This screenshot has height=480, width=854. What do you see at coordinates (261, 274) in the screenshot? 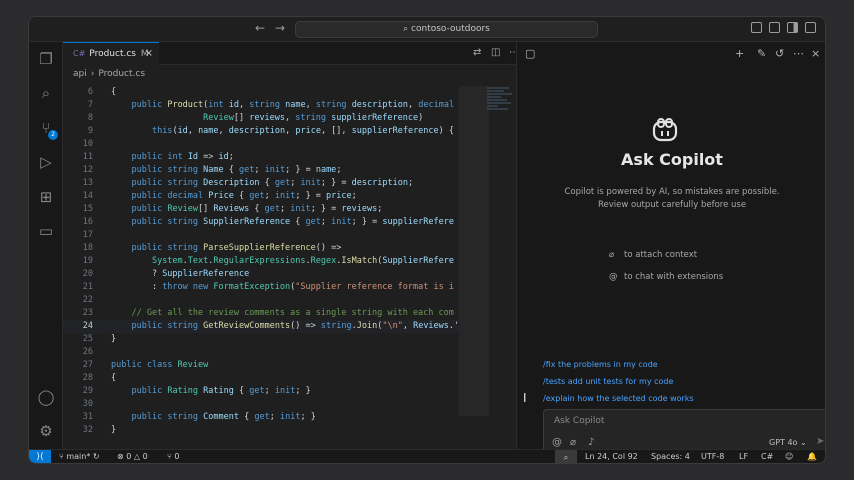
I see `code-line: 20 ? SupplierReference` at bounding box center [261, 274].